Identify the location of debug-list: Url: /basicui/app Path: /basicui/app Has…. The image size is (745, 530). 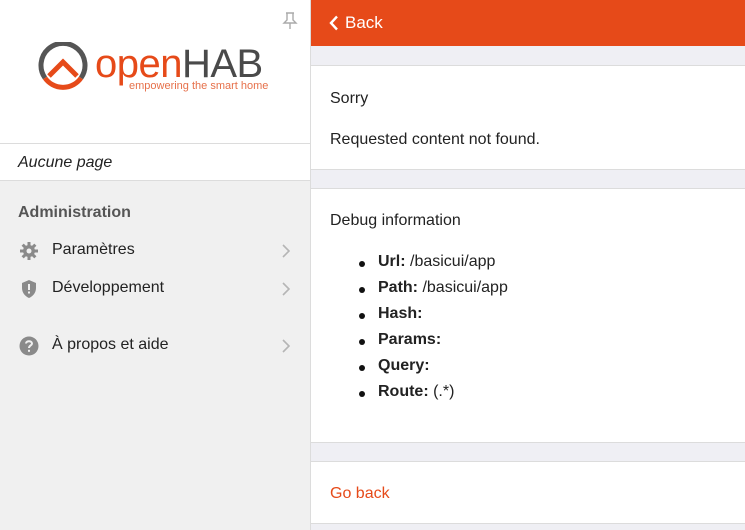
(433, 331).